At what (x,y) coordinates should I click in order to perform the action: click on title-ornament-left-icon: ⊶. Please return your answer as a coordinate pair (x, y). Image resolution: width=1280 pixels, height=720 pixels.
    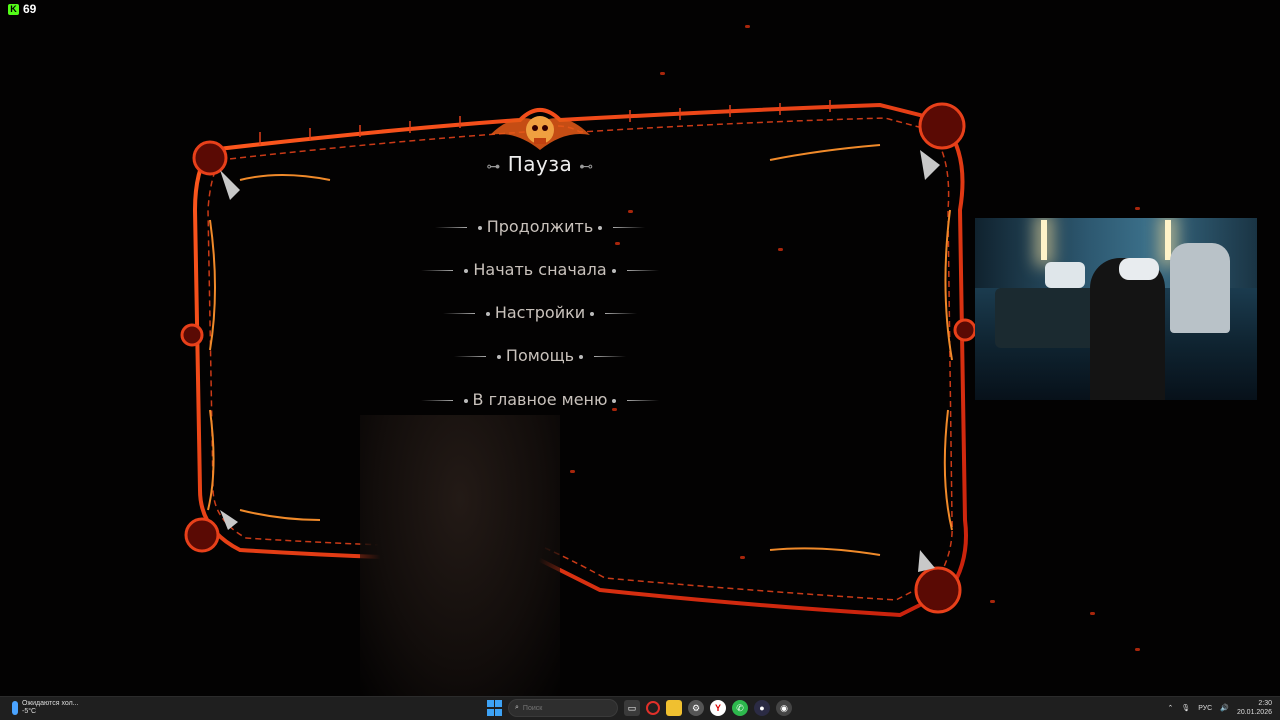
    Looking at the image, I should click on (493, 167).